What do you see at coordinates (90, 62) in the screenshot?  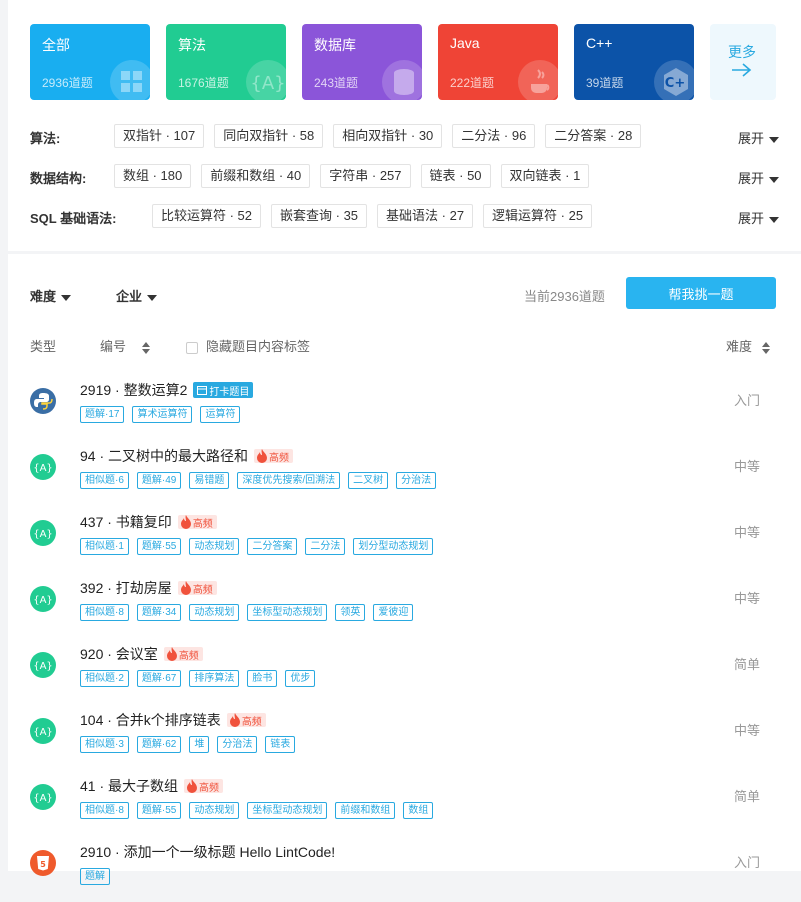 I see `card-all: 全部 2936道题` at bounding box center [90, 62].